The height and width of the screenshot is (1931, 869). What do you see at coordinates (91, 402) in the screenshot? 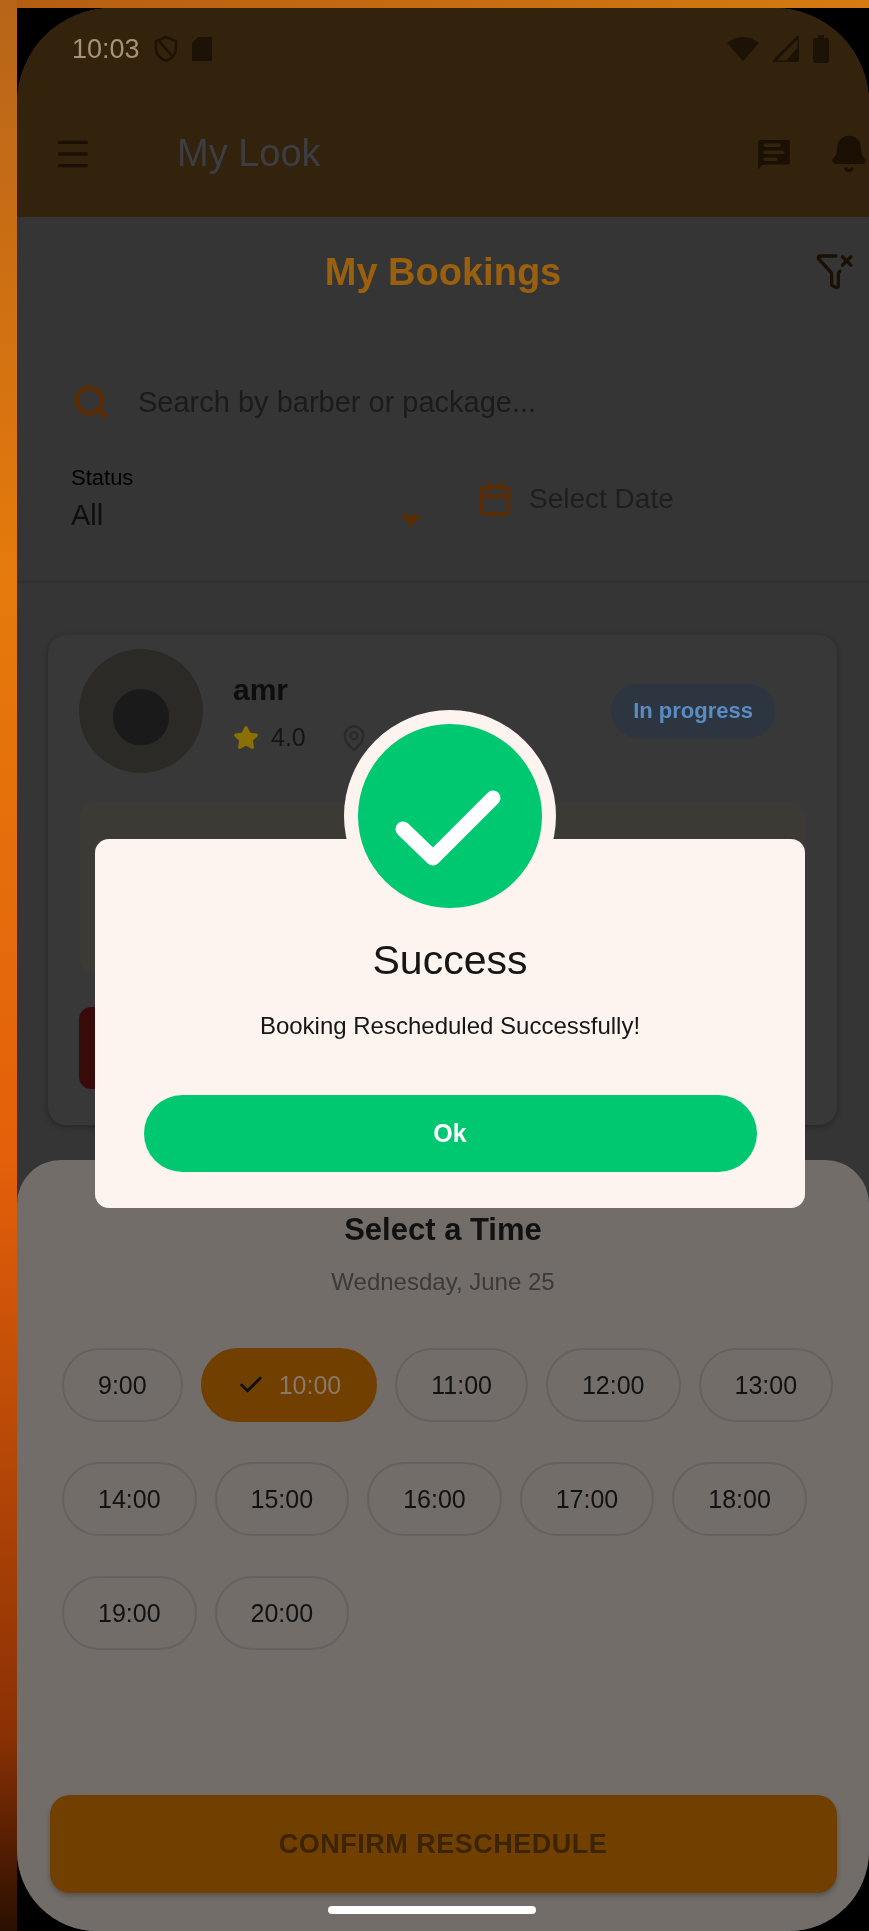
I see `search-icon` at bounding box center [91, 402].